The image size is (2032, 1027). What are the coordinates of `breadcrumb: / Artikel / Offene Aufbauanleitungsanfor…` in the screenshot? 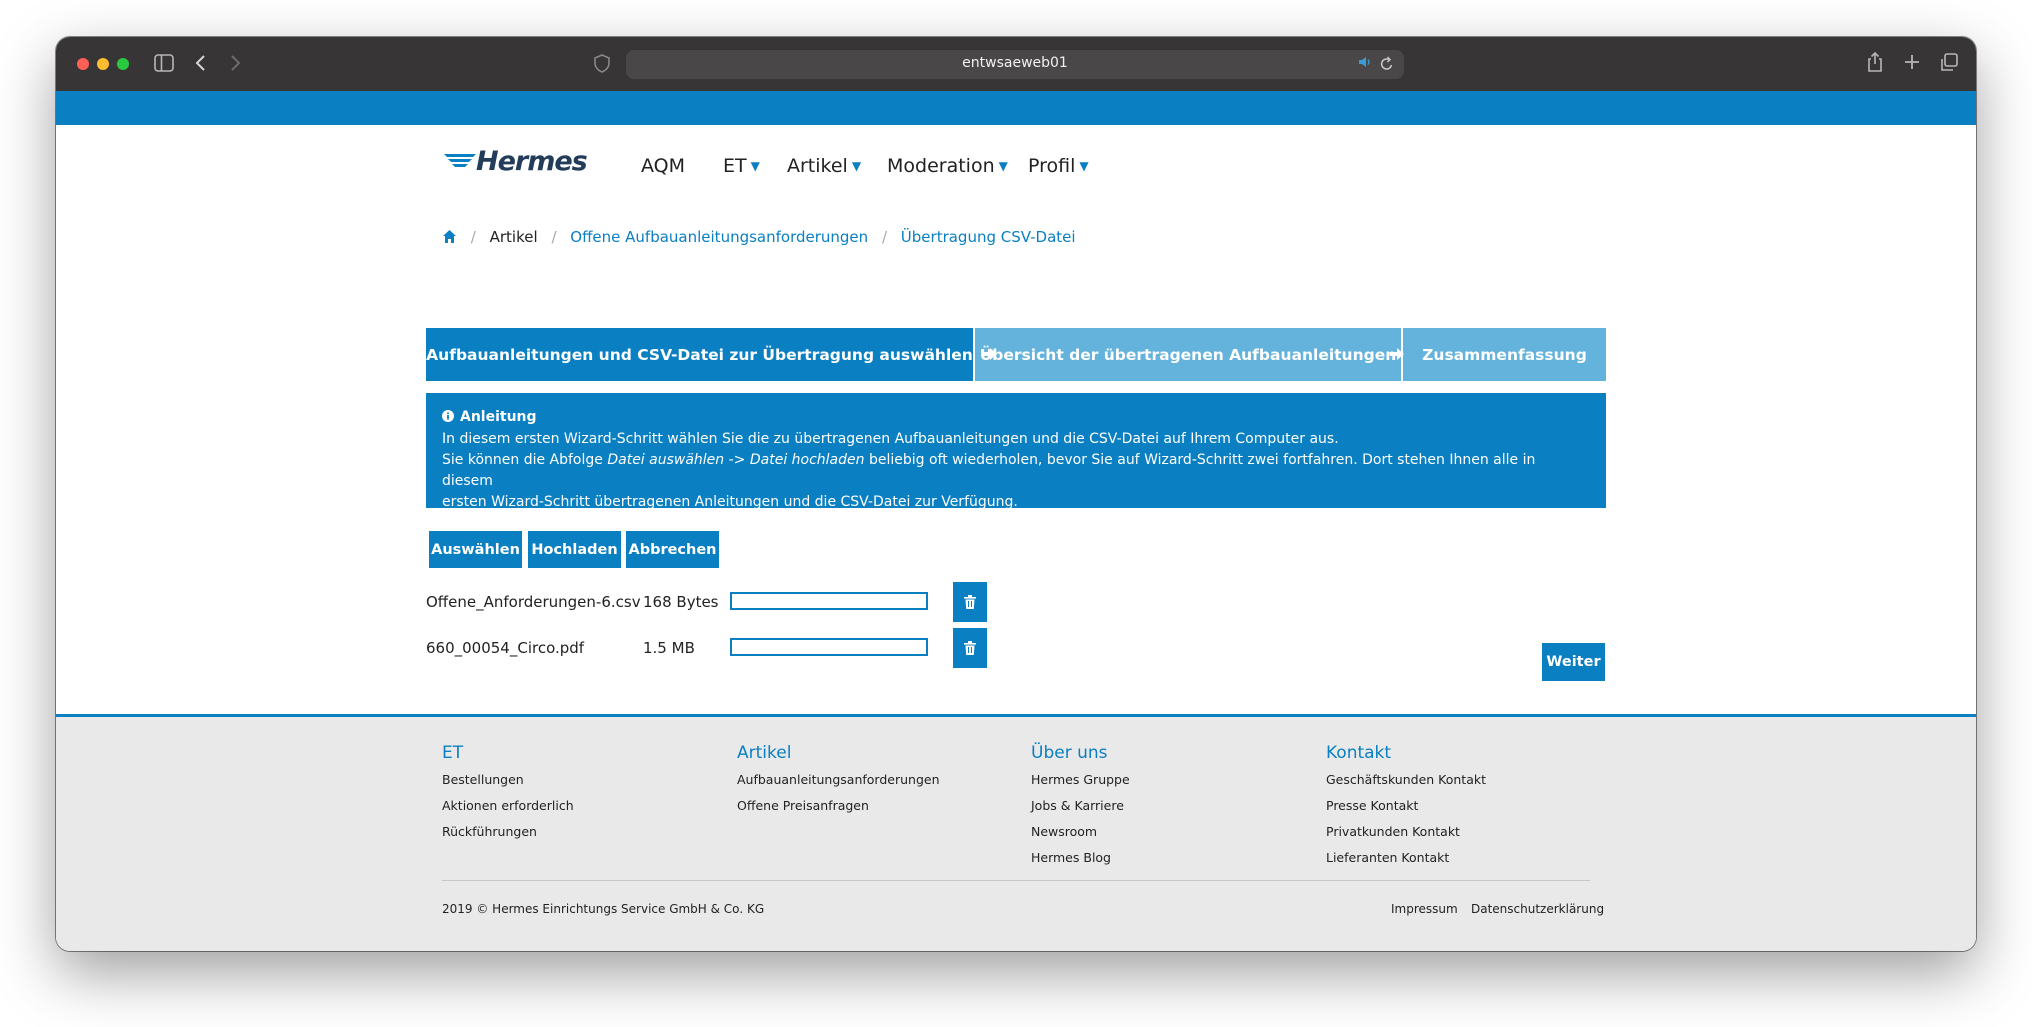 It's located at (759, 238).